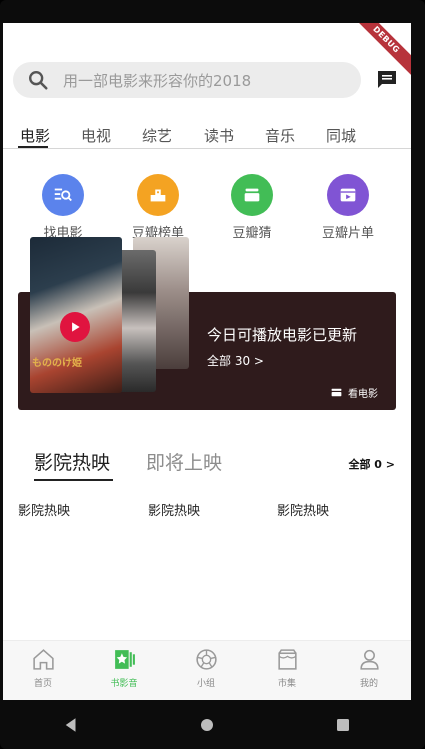 The width and height of the screenshot is (425, 749). Describe the element at coordinates (368, 684) in the screenshot. I see `nav-profile-label: 我的` at that location.